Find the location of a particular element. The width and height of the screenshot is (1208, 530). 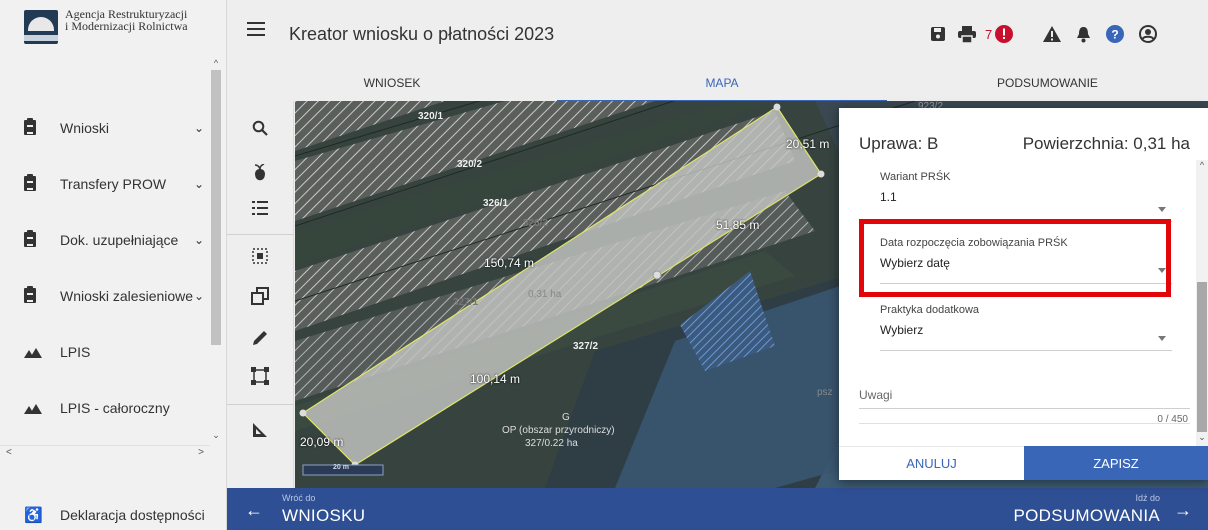

arrow-left-icon: ← is located at coordinates (254, 510).